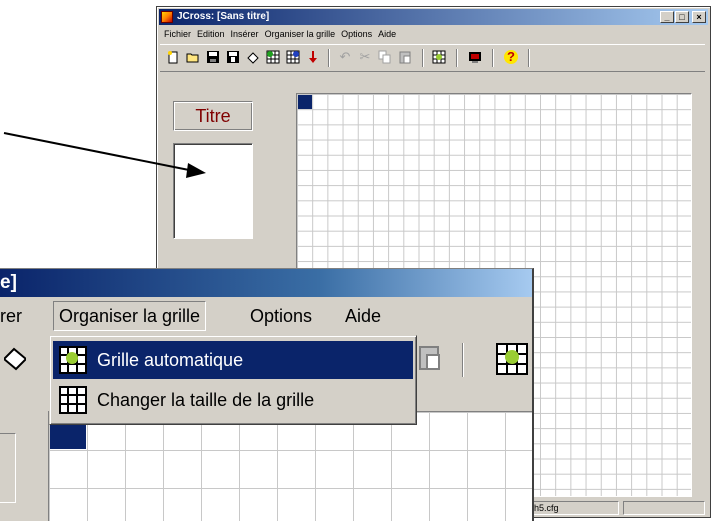 This screenshot has height=521, width=715. What do you see at coordinates (233, 57) in the screenshot?
I see `save-as-icon` at bounding box center [233, 57].